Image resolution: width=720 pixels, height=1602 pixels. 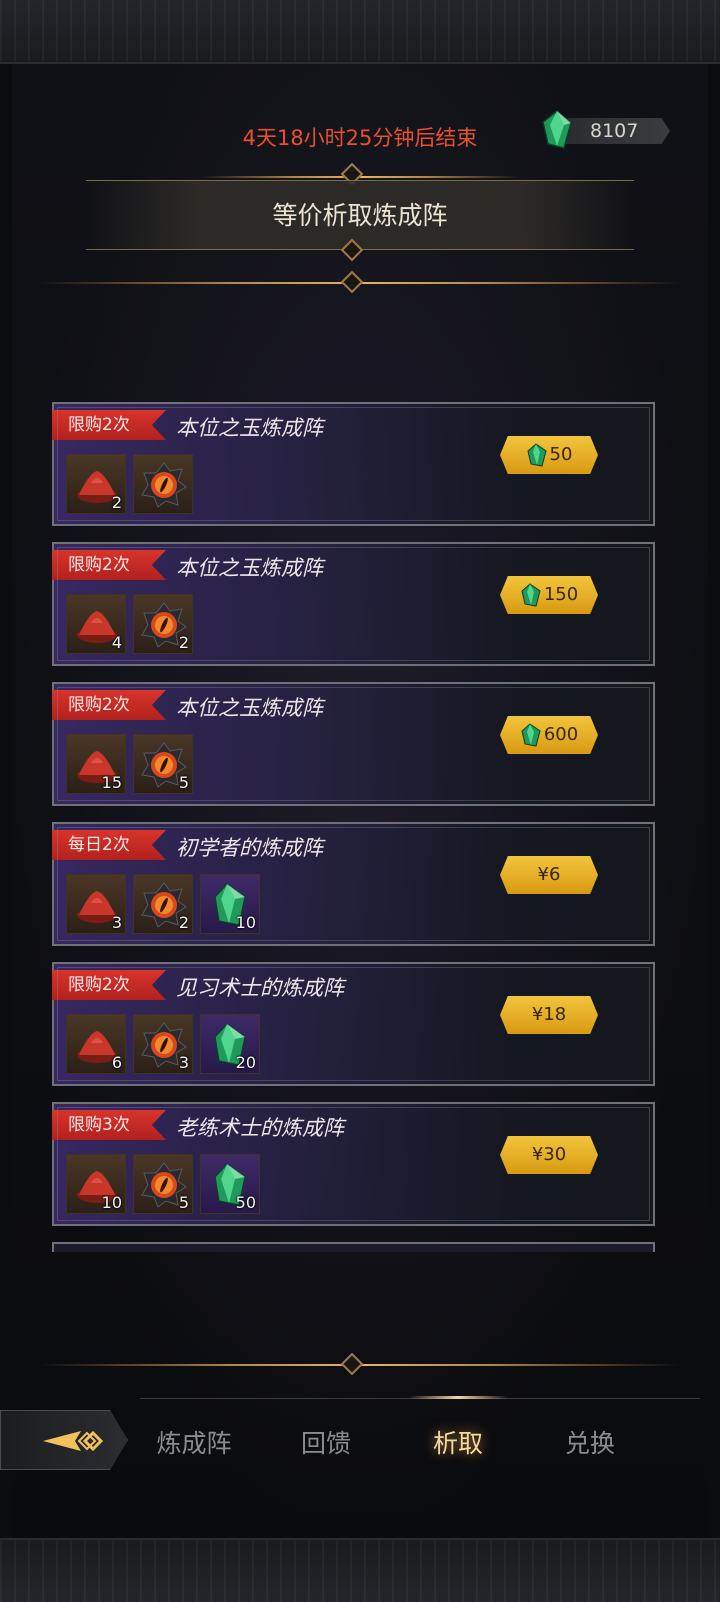 What do you see at coordinates (245, 1202) in the screenshot?
I see `item-count: 50` at bounding box center [245, 1202].